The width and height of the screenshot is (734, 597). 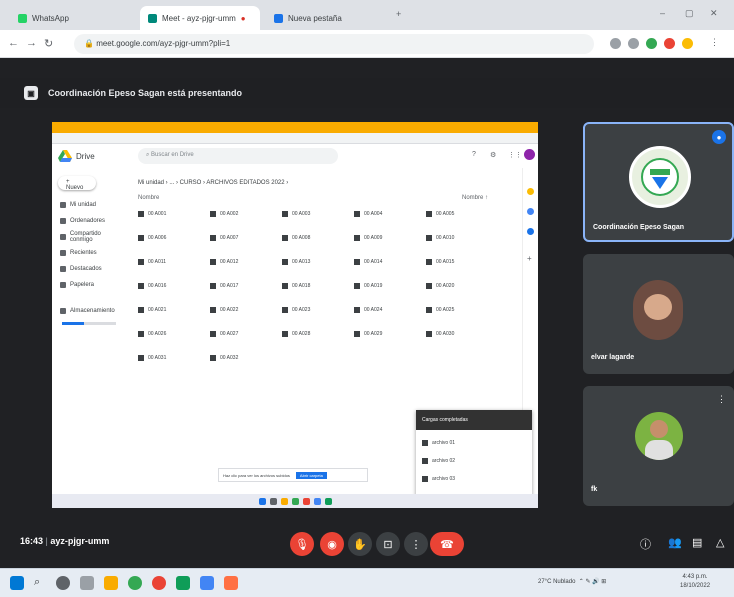 I want to click on maximize-icon: ▢, so click(x=689, y=13).